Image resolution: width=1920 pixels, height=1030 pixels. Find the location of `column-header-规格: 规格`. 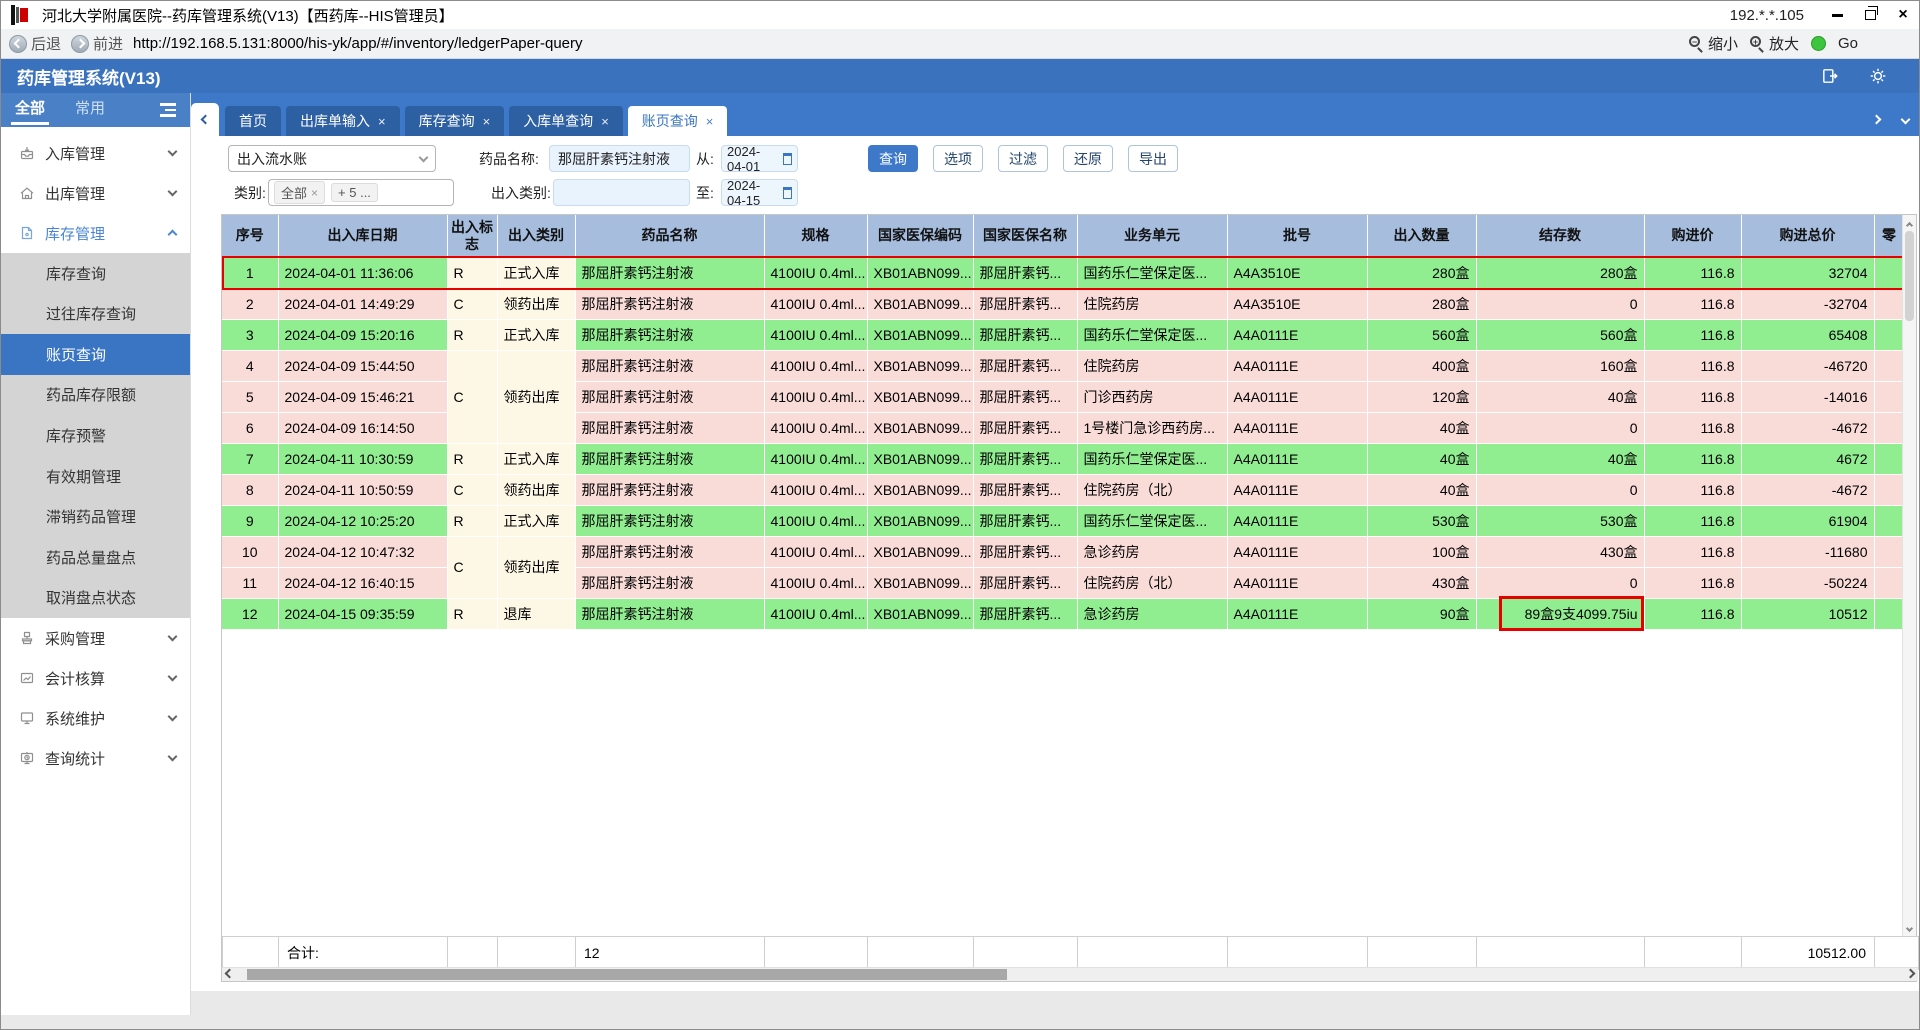

column-header-规格: 规格 is located at coordinates (816, 236).